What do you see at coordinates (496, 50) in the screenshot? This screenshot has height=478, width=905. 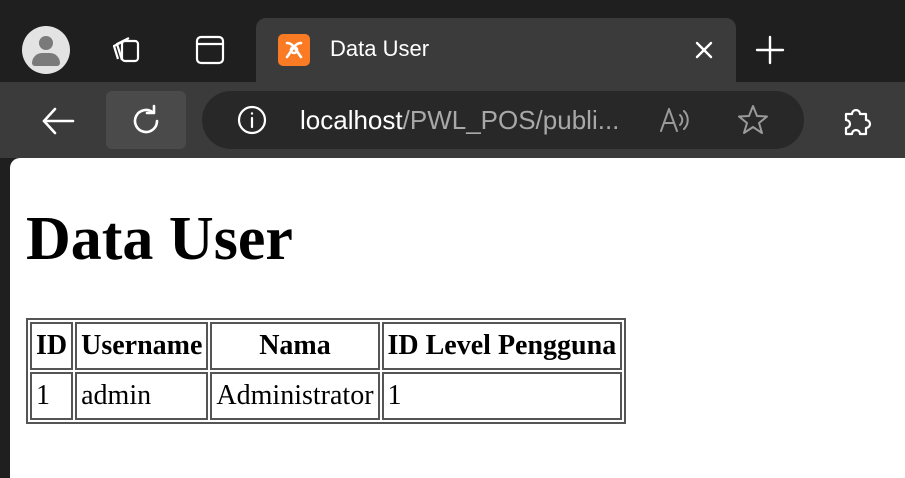 I see `tab-data-user: Data User` at bounding box center [496, 50].